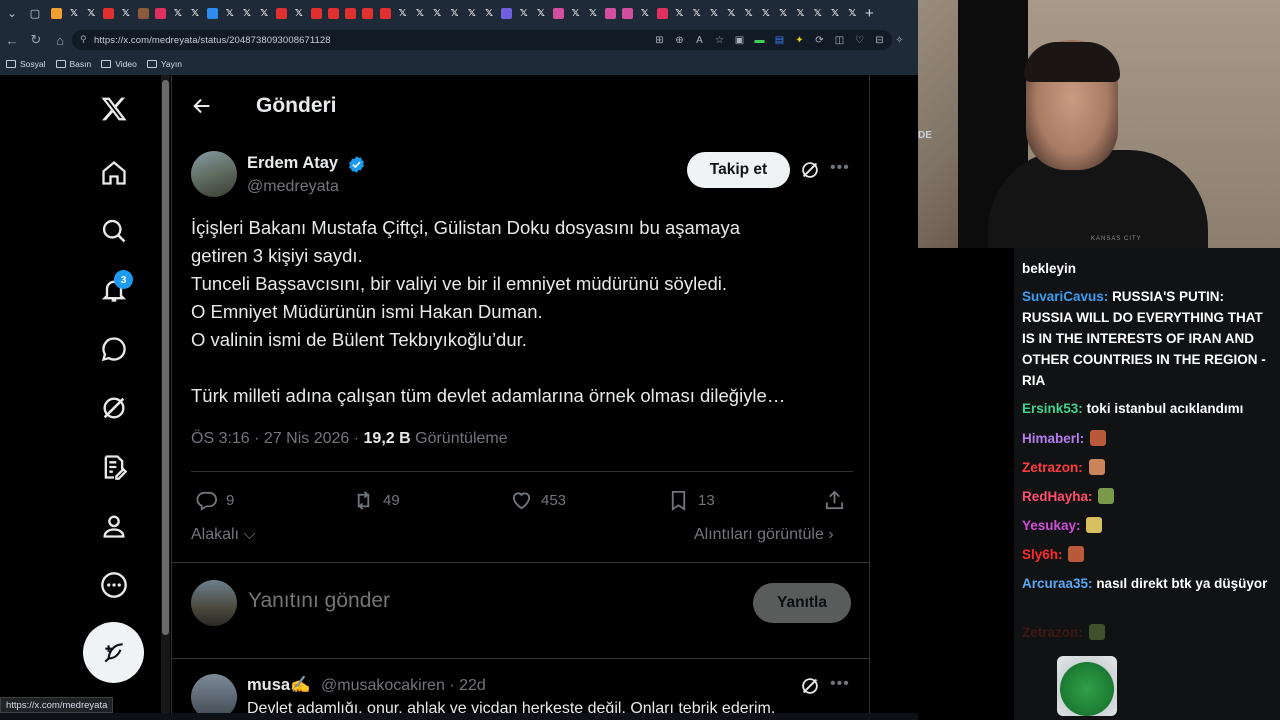 This screenshot has height=720, width=1280. I want to click on copilot-icon: ✧, so click(899, 40).